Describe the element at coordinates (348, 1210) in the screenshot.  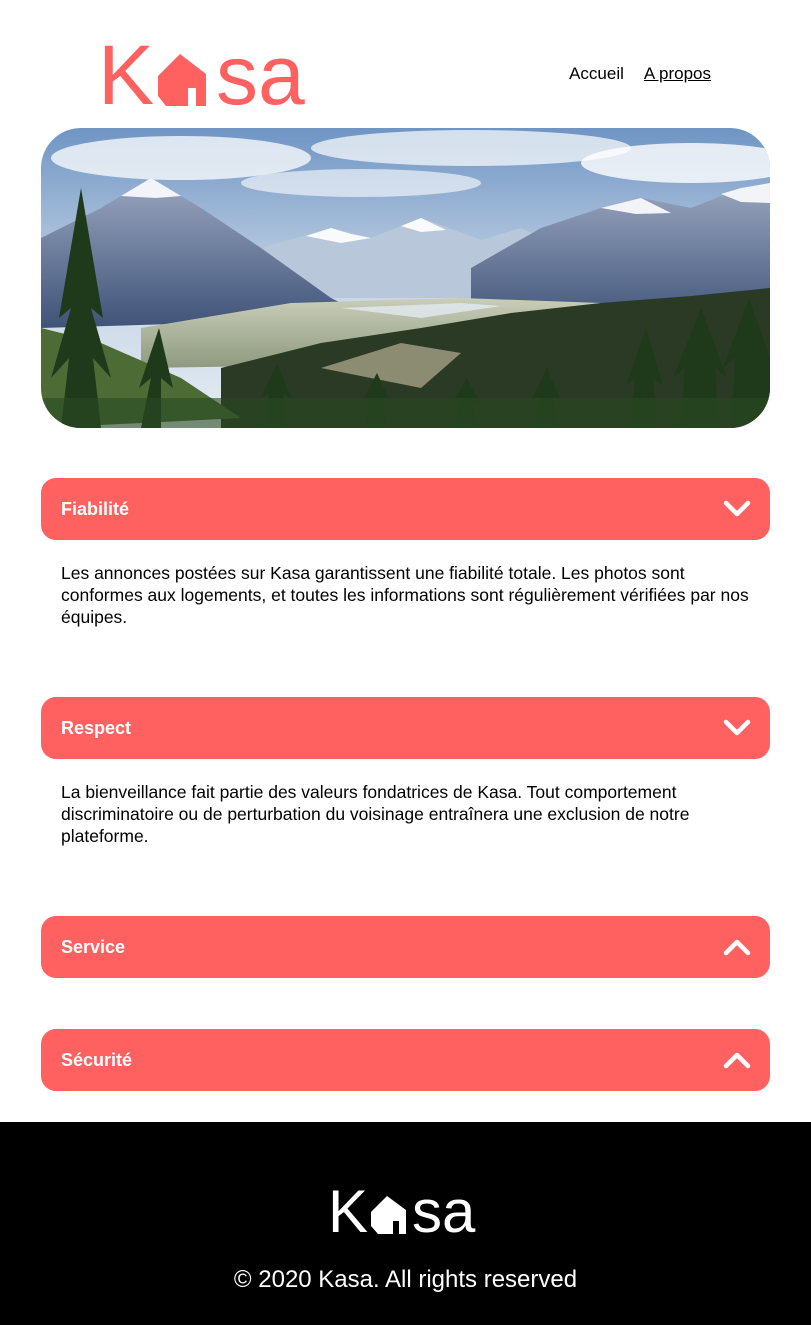
I see `footer-logo-letter-k: K` at that location.